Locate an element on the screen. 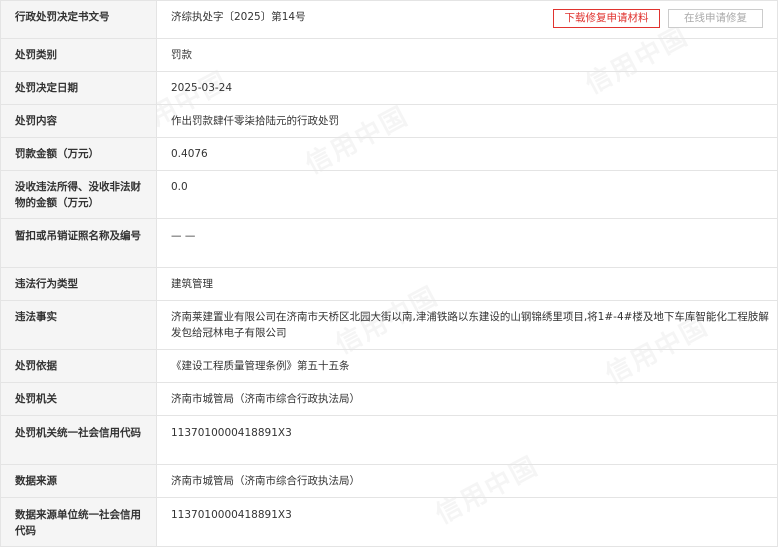  online-repair-application-button: 在线申请修复 is located at coordinates (715, 18).